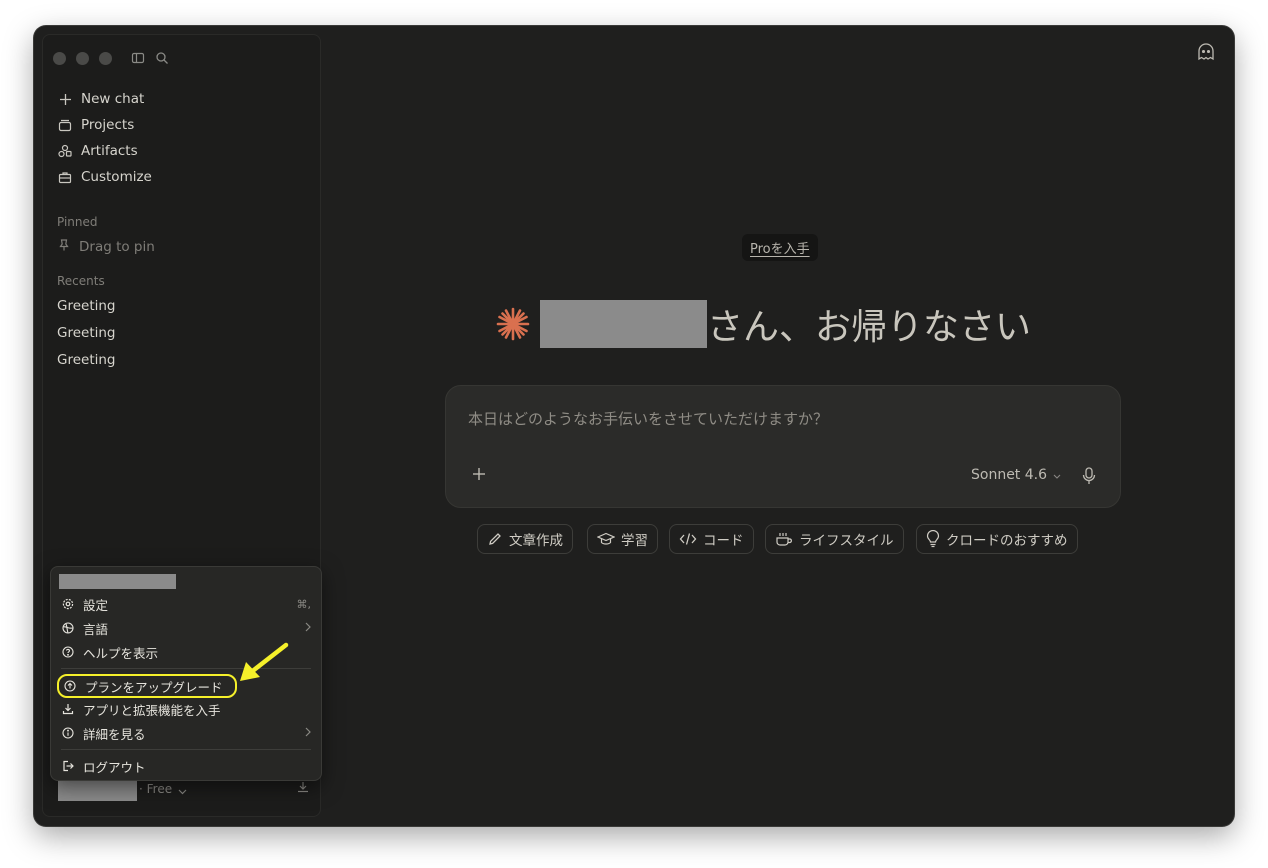 The width and height of the screenshot is (1268, 868). I want to click on model-selector: Sonnet 4.6, so click(1016, 475).